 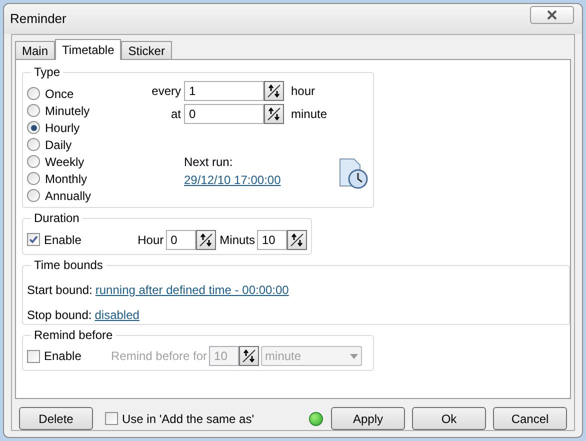 What do you see at coordinates (192, 290) in the screenshot?
I see `bound-link: running after defined time - 00:00:00` at bounding box center [192, 290].